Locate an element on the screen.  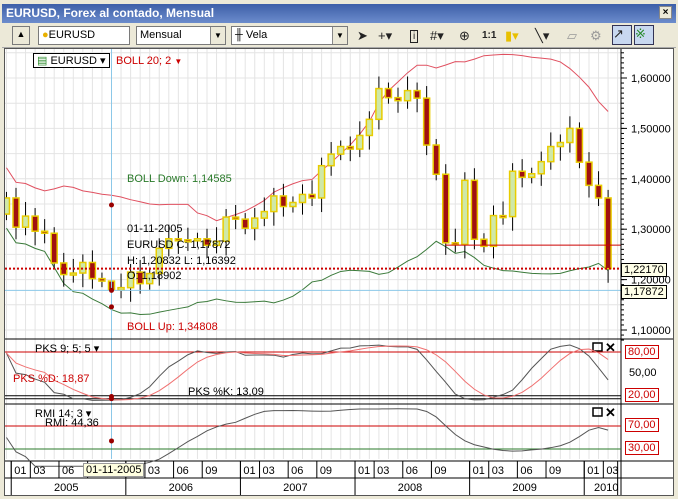
pks-cursor-marker is located at coordinates (111, 397).